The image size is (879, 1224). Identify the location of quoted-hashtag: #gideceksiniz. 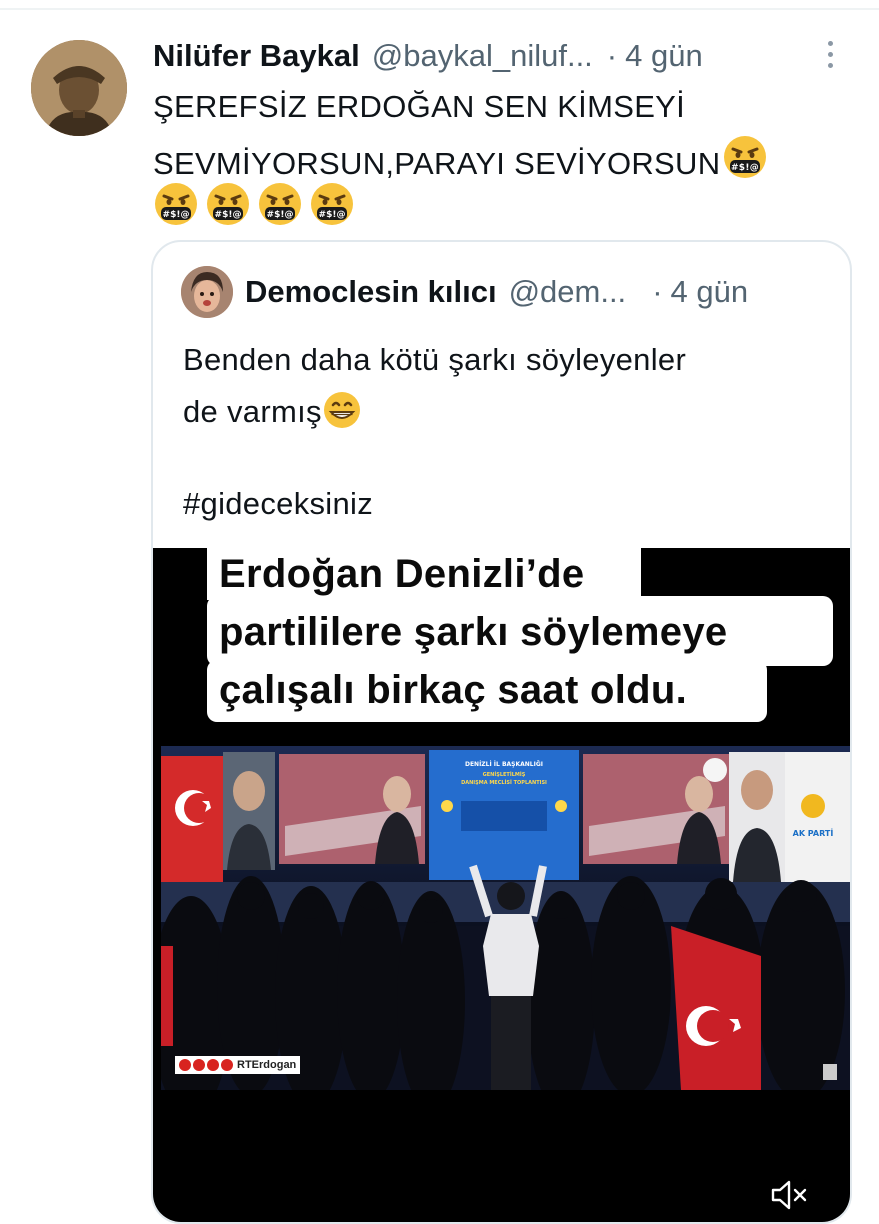
(278, 504).